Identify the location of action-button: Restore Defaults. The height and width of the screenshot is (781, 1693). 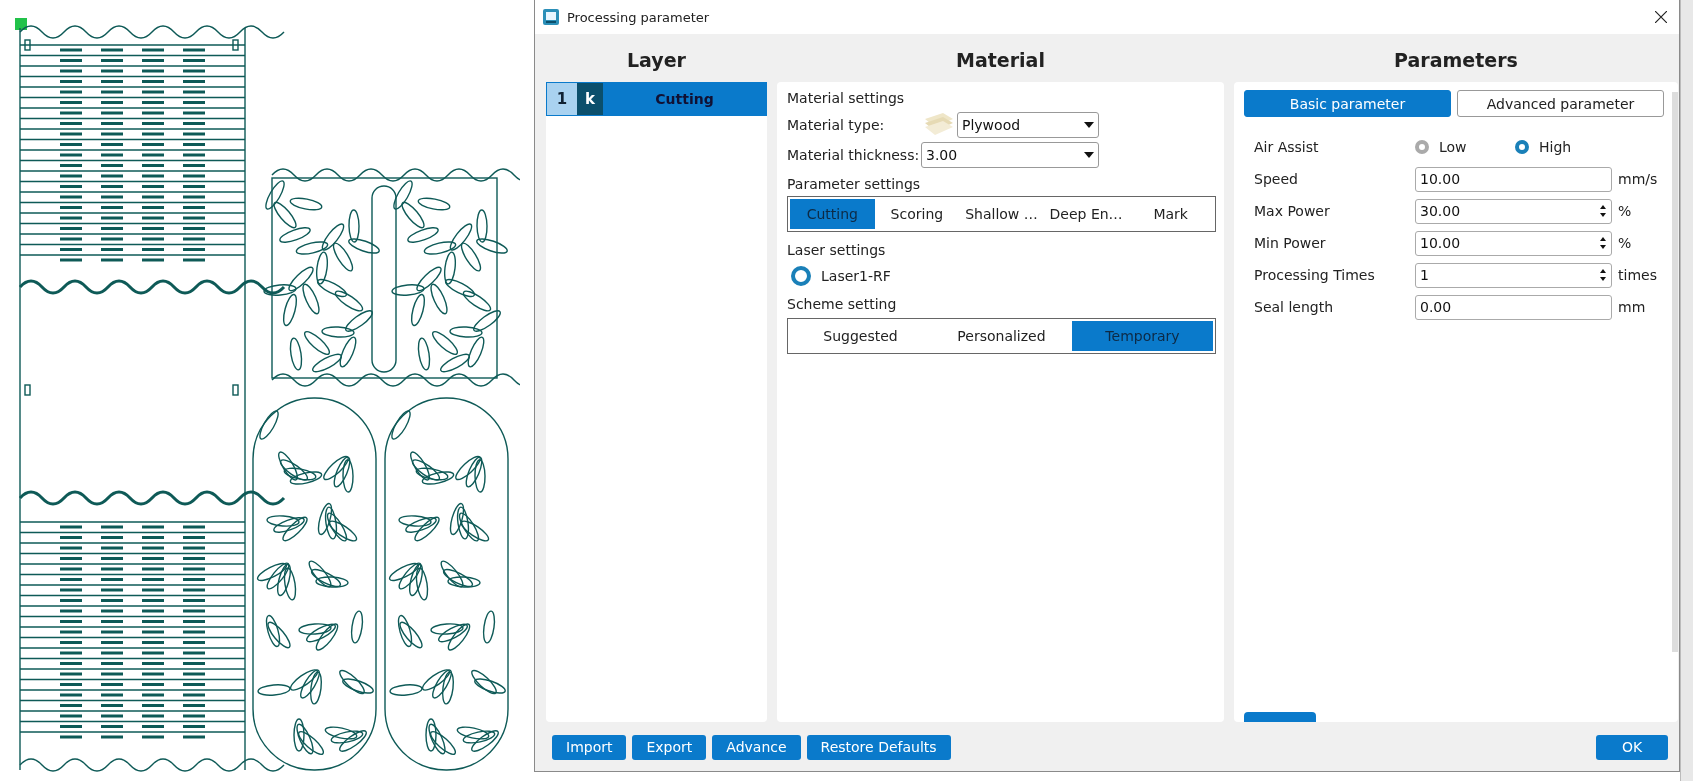
(878, 747).